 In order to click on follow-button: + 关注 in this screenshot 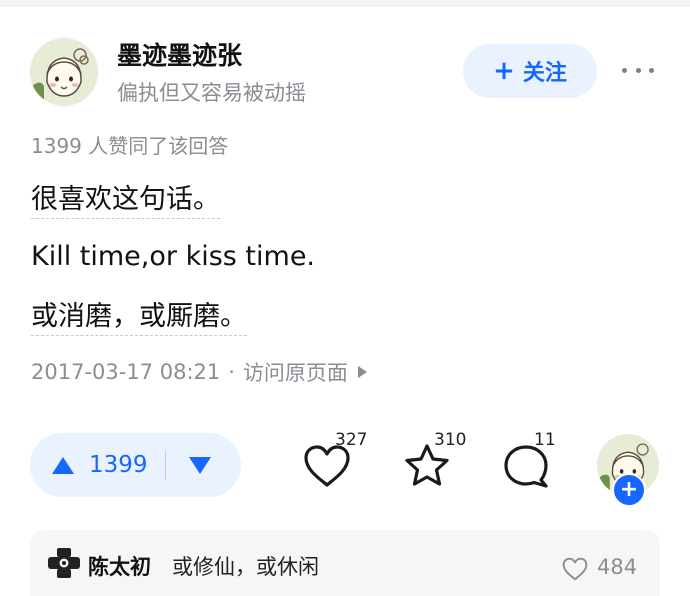, I will do `click(530, 71)`.